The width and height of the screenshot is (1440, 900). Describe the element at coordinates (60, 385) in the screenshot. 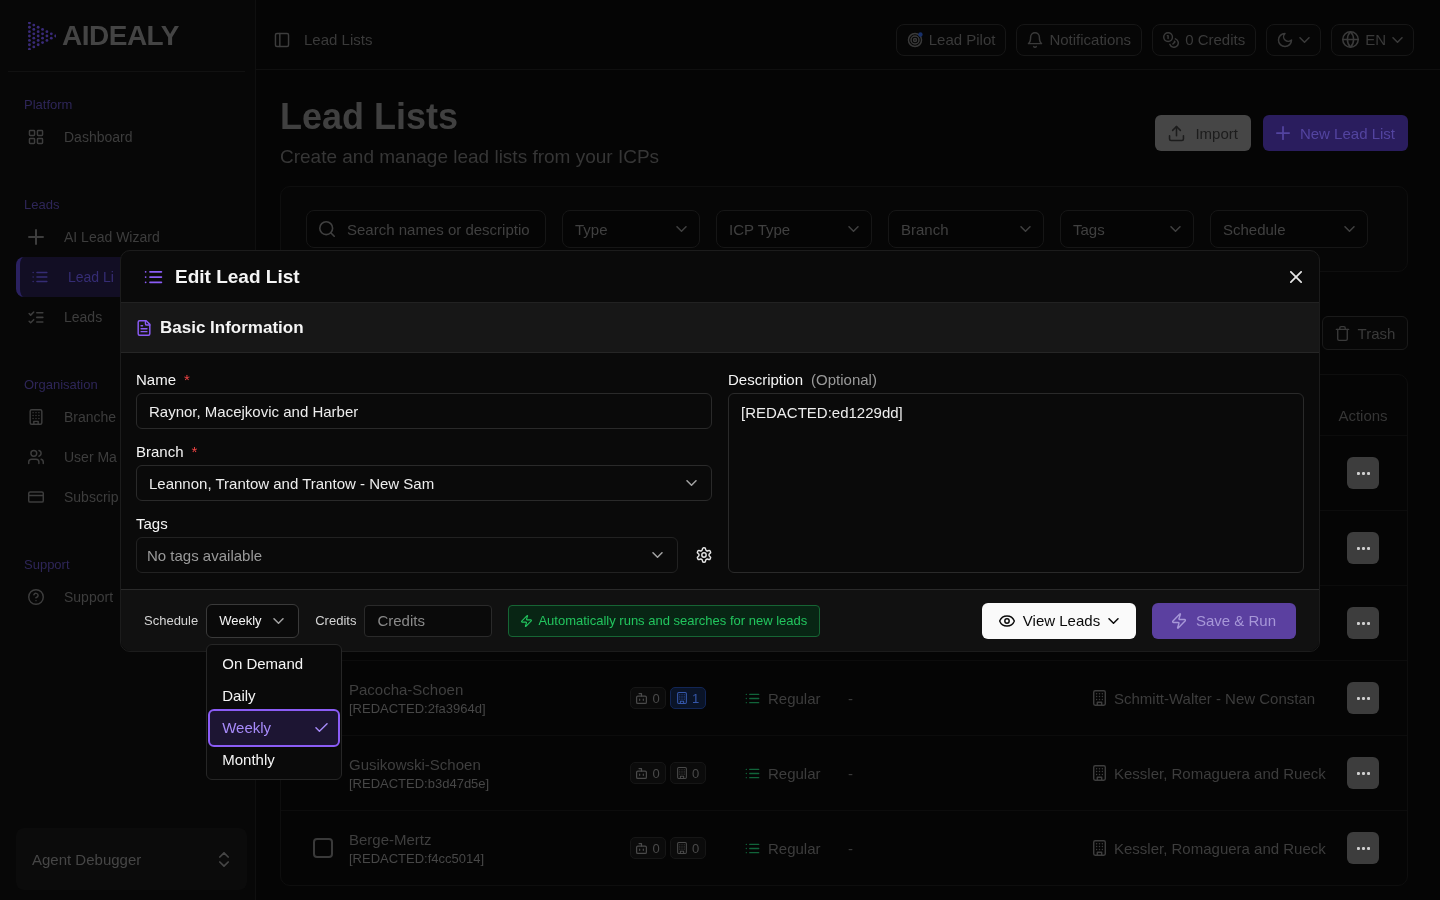

I see `nav-group-label: Organisation` at that location.